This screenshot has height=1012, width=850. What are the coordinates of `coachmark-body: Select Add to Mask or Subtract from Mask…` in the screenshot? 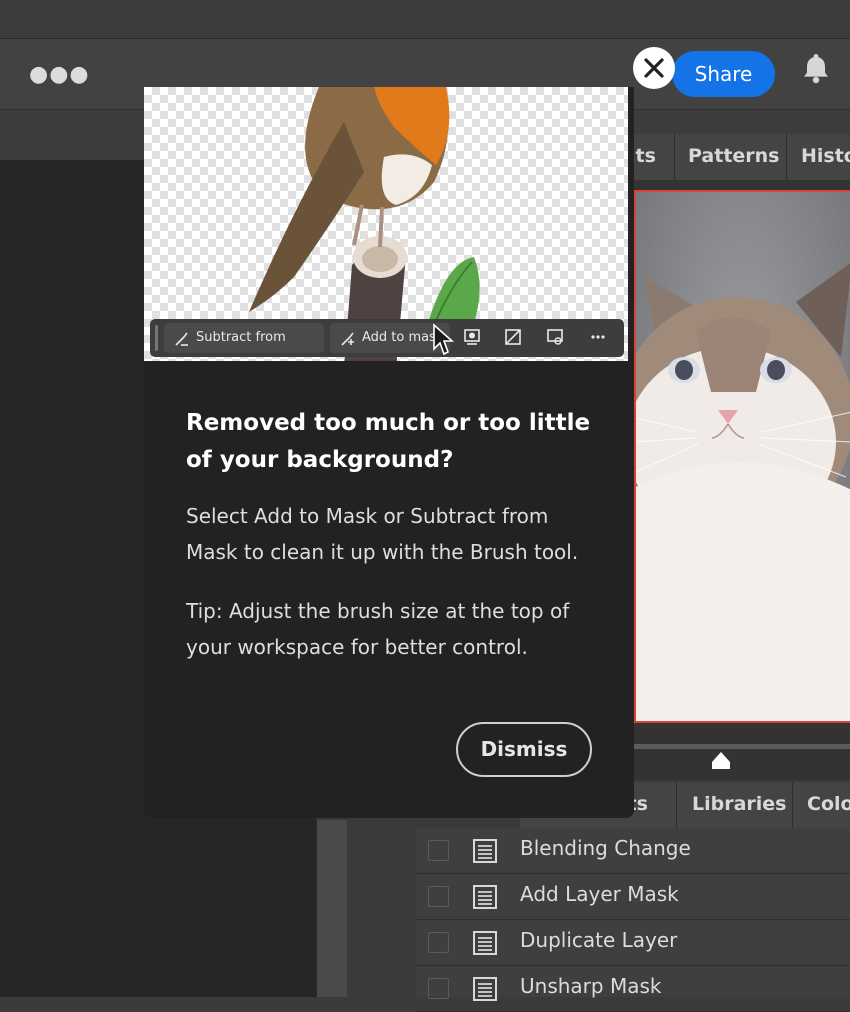 It's located at (382, 534).